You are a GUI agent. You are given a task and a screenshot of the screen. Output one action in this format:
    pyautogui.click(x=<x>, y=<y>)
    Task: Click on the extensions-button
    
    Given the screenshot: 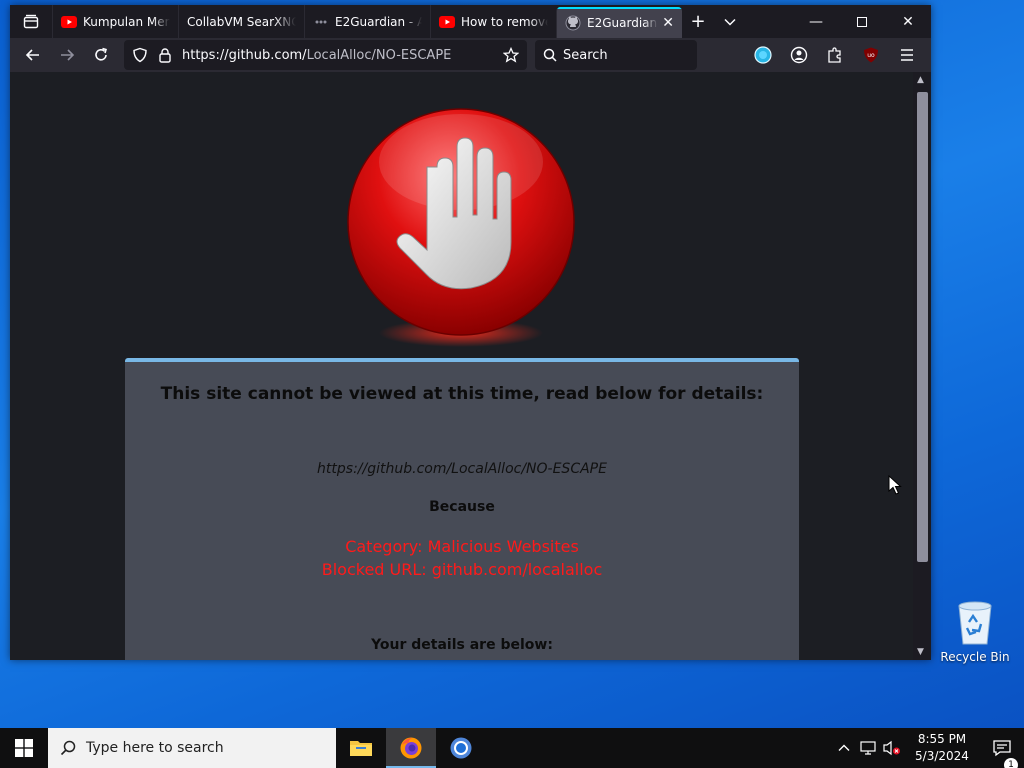 What is the action you would take?
    pyautogui.click(x=835, y=55)
    